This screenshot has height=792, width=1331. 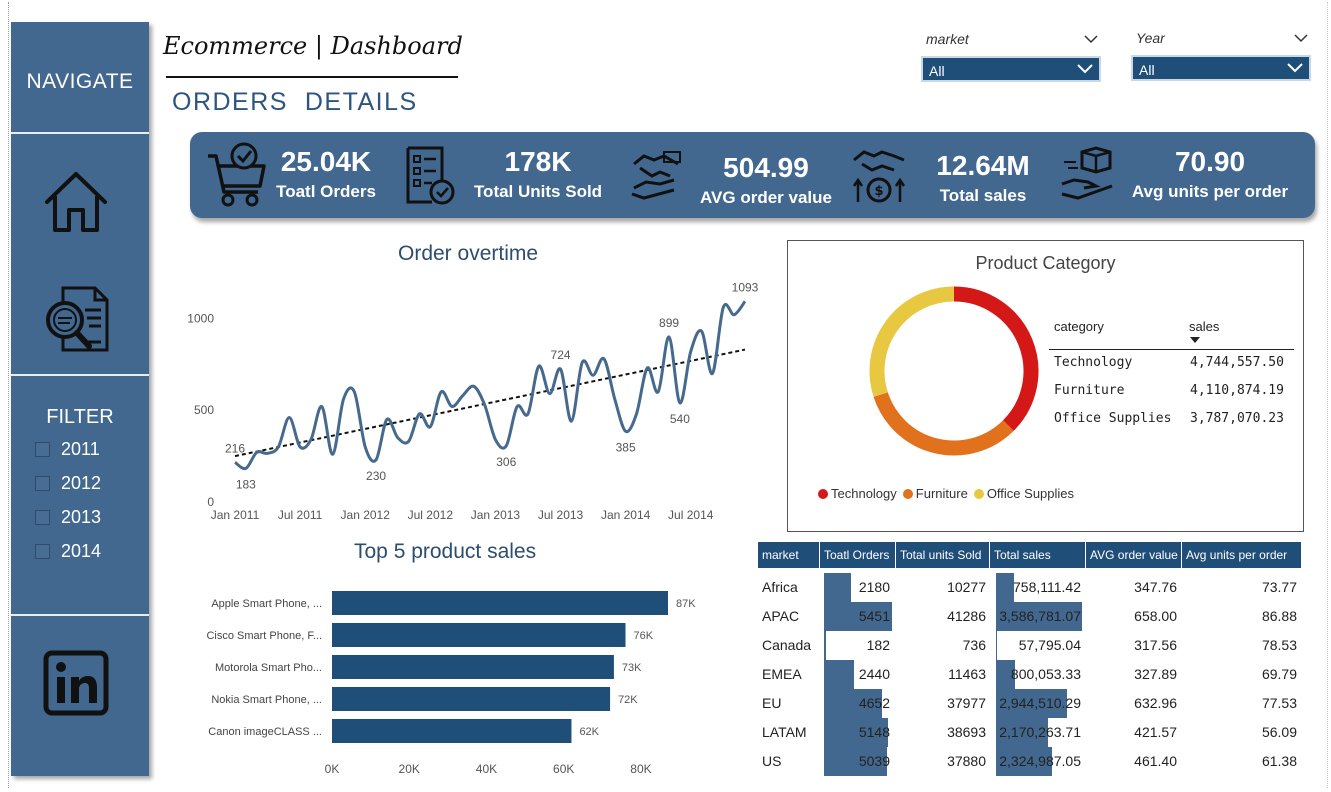 What do you see at coordinates (76, 683) in the screenshot?
I see `linkedin-icon` at bounding box center [76, 683].